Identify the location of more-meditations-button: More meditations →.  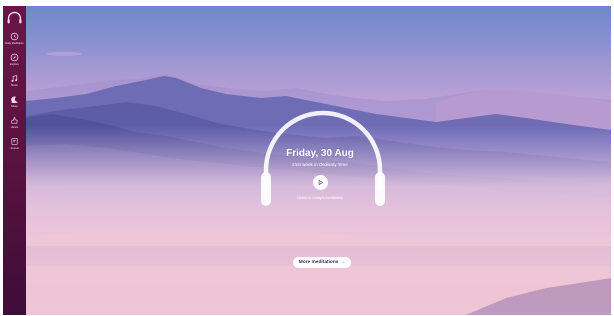
(322, 262).